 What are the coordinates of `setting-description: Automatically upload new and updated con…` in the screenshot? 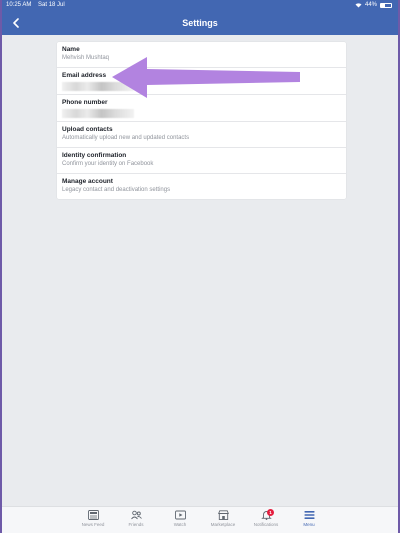 It's located at (126, 138).